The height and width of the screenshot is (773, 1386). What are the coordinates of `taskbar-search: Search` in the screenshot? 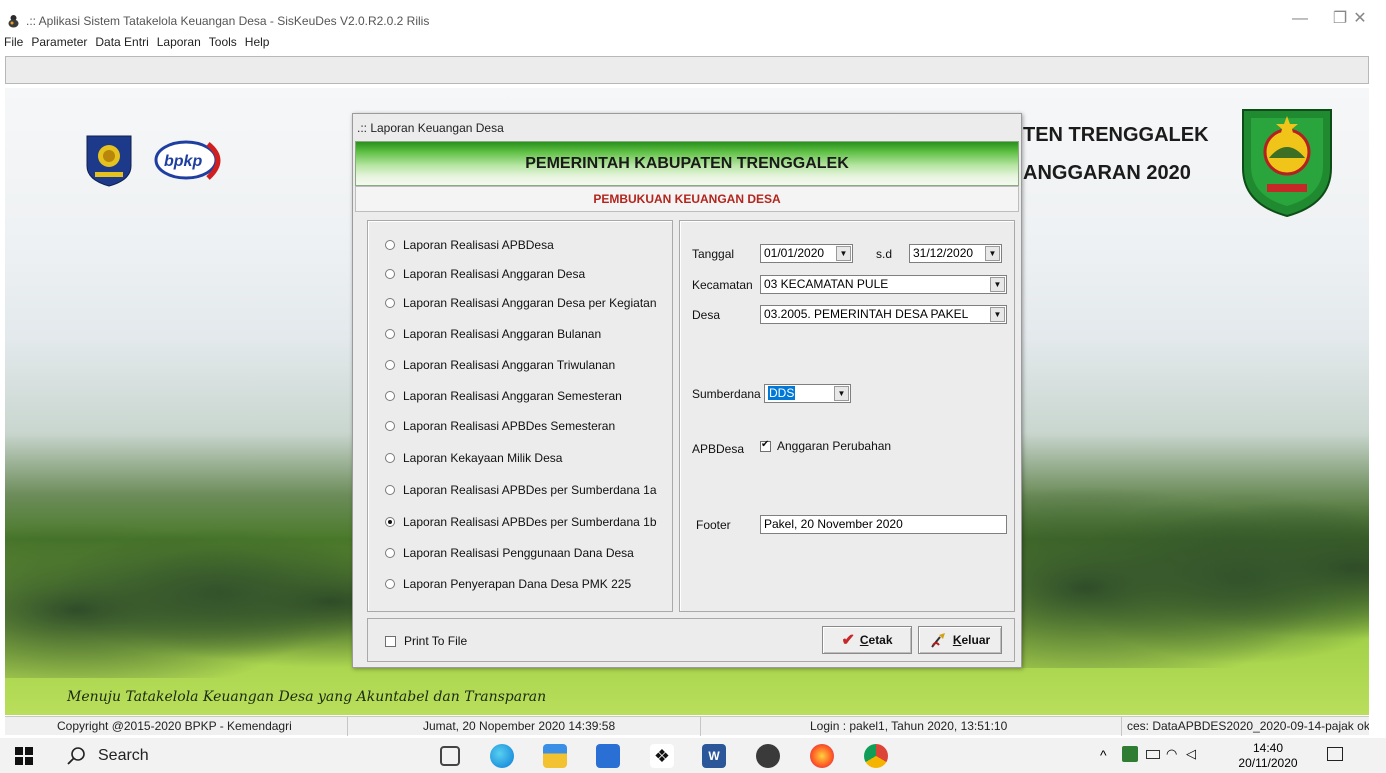 It's located at (236, 755).